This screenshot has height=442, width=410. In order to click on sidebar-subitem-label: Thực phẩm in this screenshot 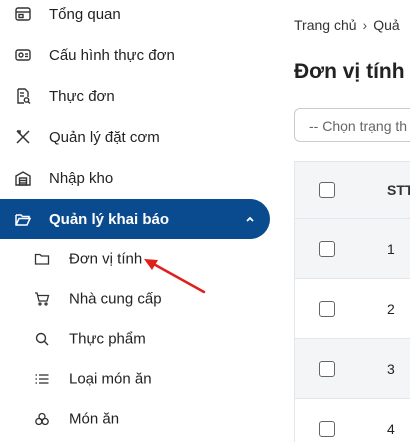, I will do `click(107, 339)`.